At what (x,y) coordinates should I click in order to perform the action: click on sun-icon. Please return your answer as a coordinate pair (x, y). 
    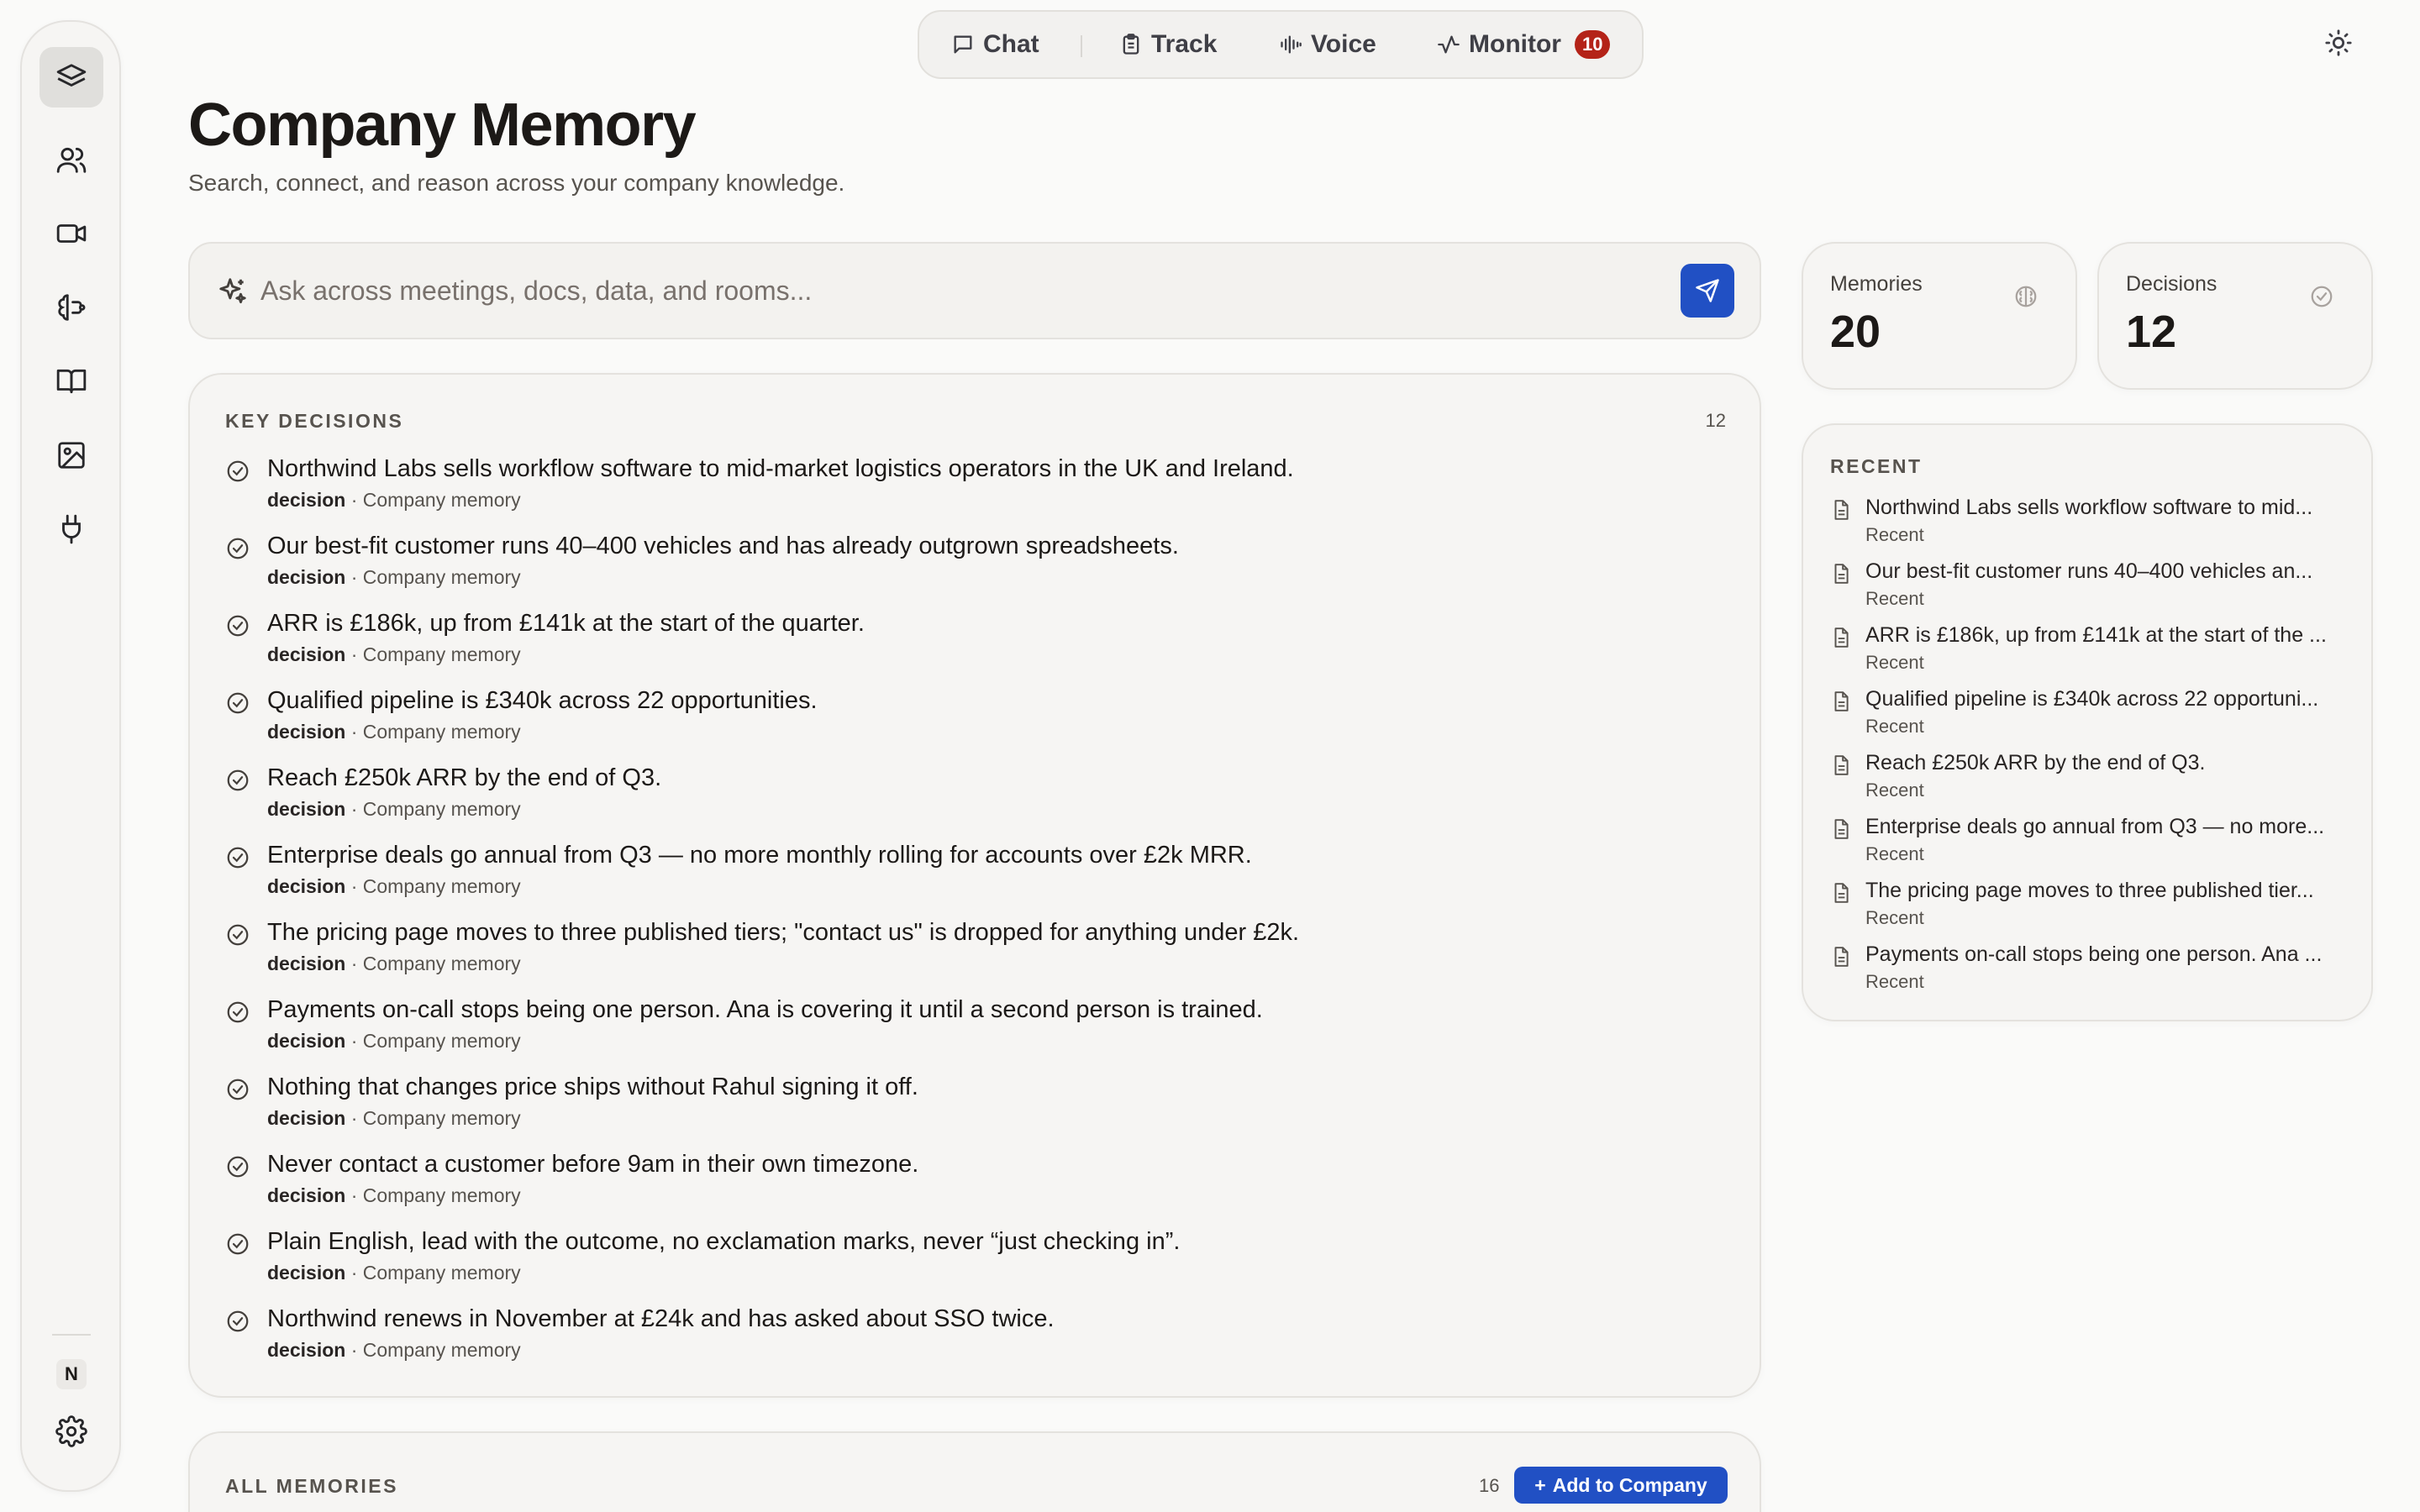
    Looking at the image, I should click on (2338, 42).